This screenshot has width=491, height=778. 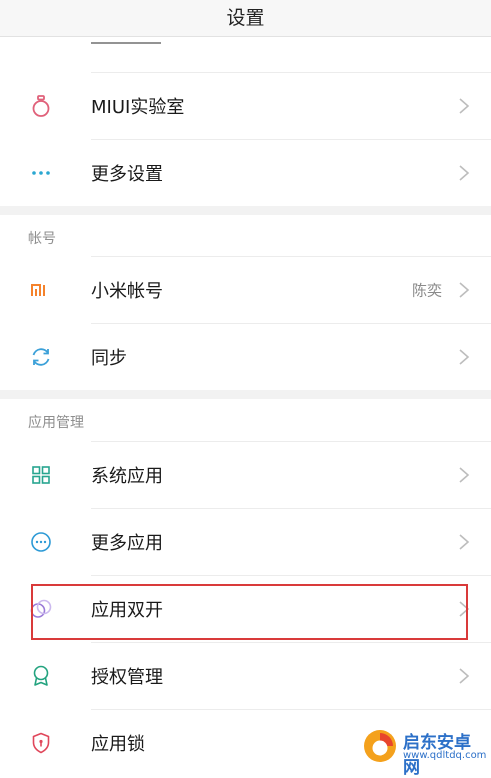 What do you see at coordinates (245, 542) in the screenshot?
I see `settings-row-more-apps: 更多应用` at bounding box center [245, 542].